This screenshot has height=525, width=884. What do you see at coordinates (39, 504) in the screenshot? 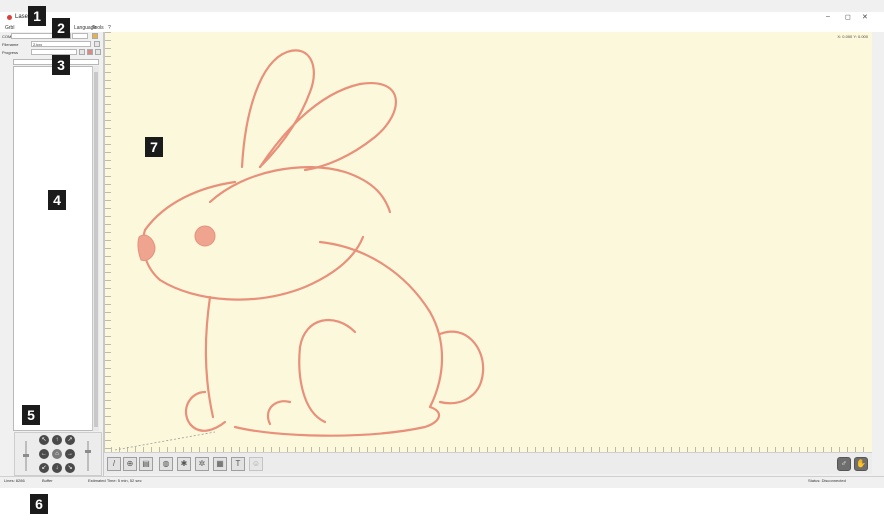
I see `annotation-badge-6: 6` at bounding box center [39, 504].